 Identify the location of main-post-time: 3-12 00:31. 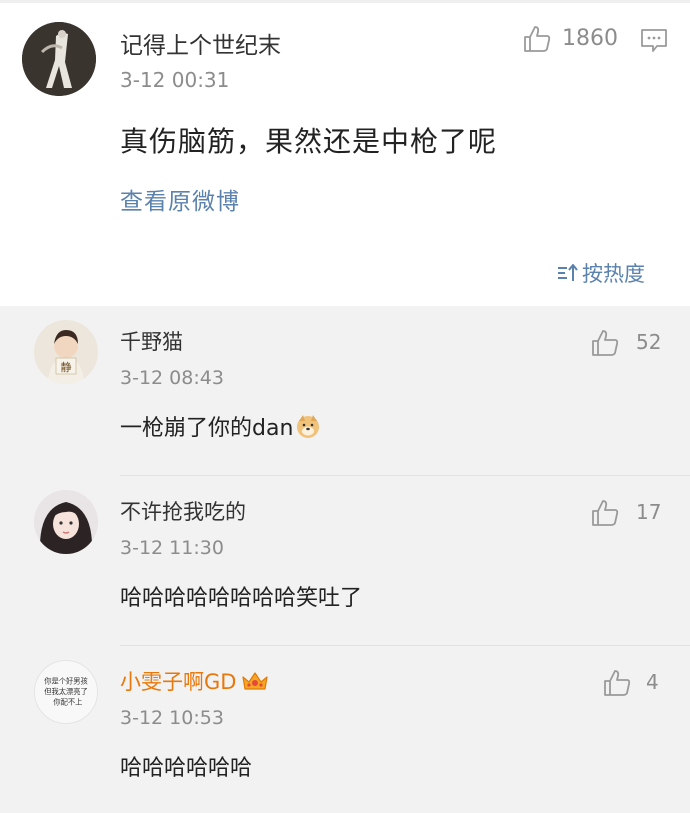
(175, 80).